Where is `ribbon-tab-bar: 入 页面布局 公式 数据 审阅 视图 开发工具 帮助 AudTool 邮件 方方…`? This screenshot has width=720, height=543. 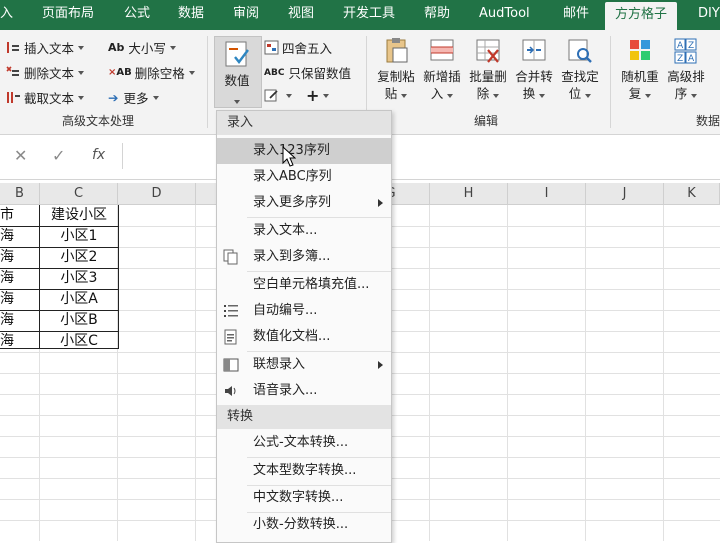
ribbon-tab-bar: 入 页面布局 公式 数据 审阅 视图 开发工具 帮助 AudTool 邮件 方方… is located at coordinates (360, 15).